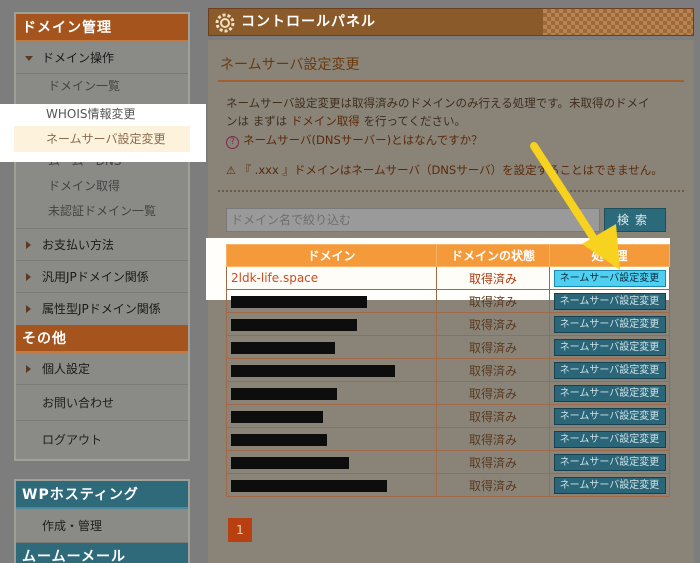 This screenshot has height=563, width=700. What do you see at coordinates (102, 114) in the screenshot?
I see `sidebar-item-whois-highlight: WHOIS情報変更` at bounding box center [102, 114].